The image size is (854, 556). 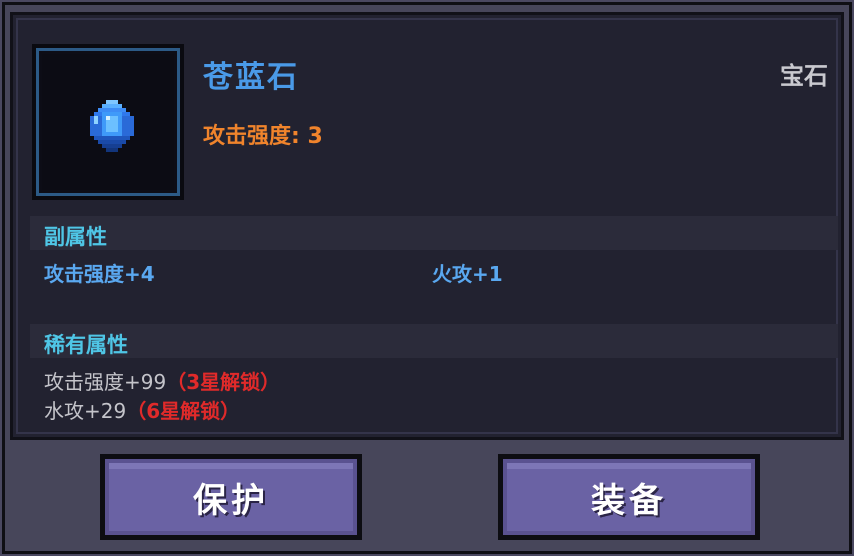 I want to click on sub-attr-header-strip, so click(x=434, y=233).